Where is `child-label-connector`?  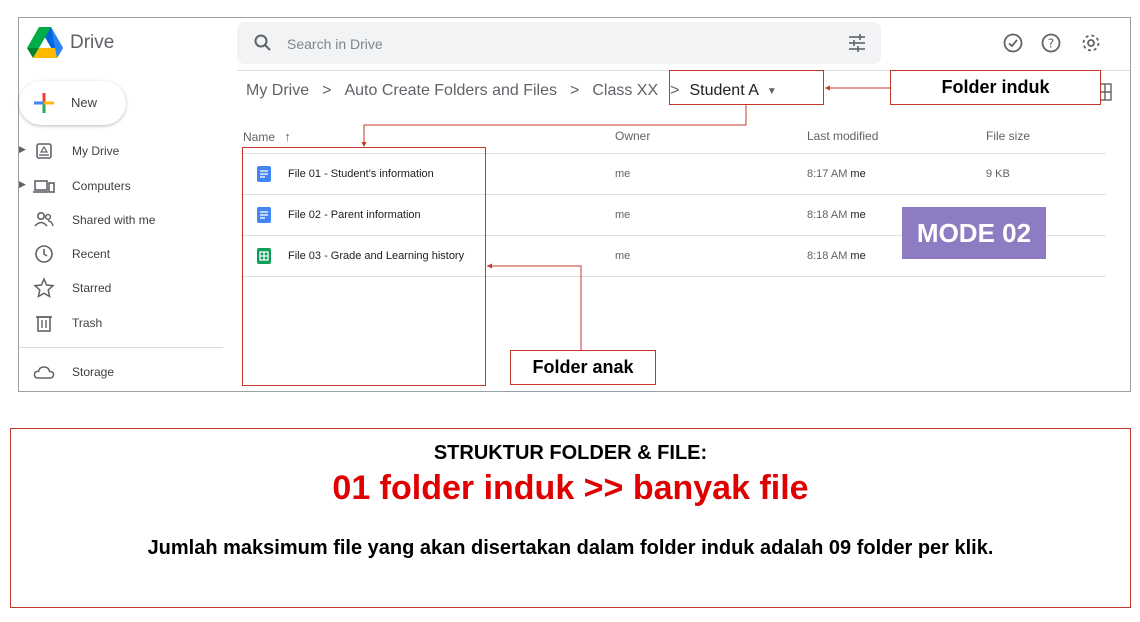
child-label-connector is located at coordinates (534, 307).